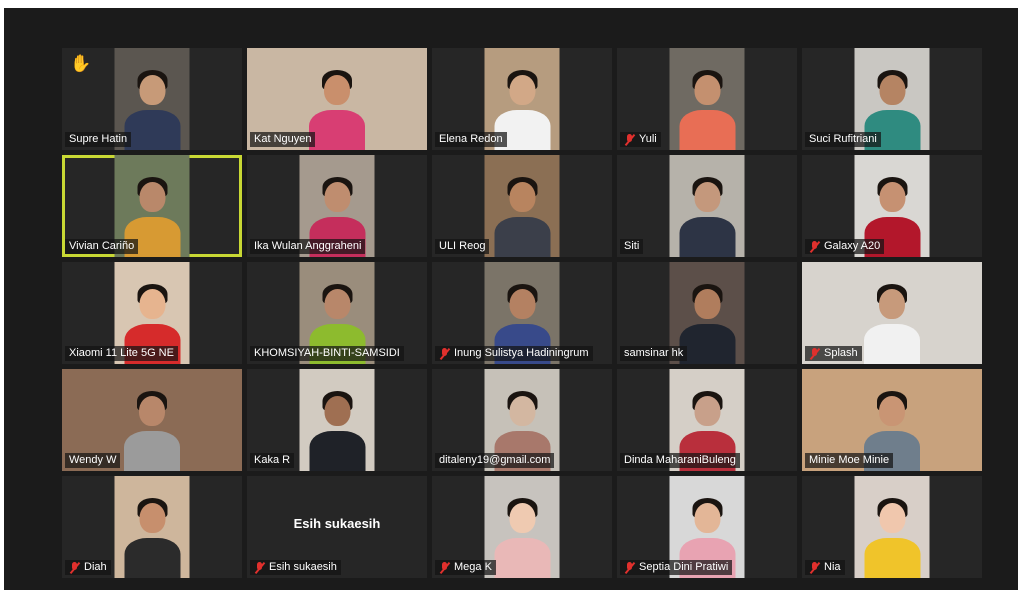 The width and height of the screenshot is (1022, 594). I want to click on participant-name: Kat Nguyen, so click(283, 139).